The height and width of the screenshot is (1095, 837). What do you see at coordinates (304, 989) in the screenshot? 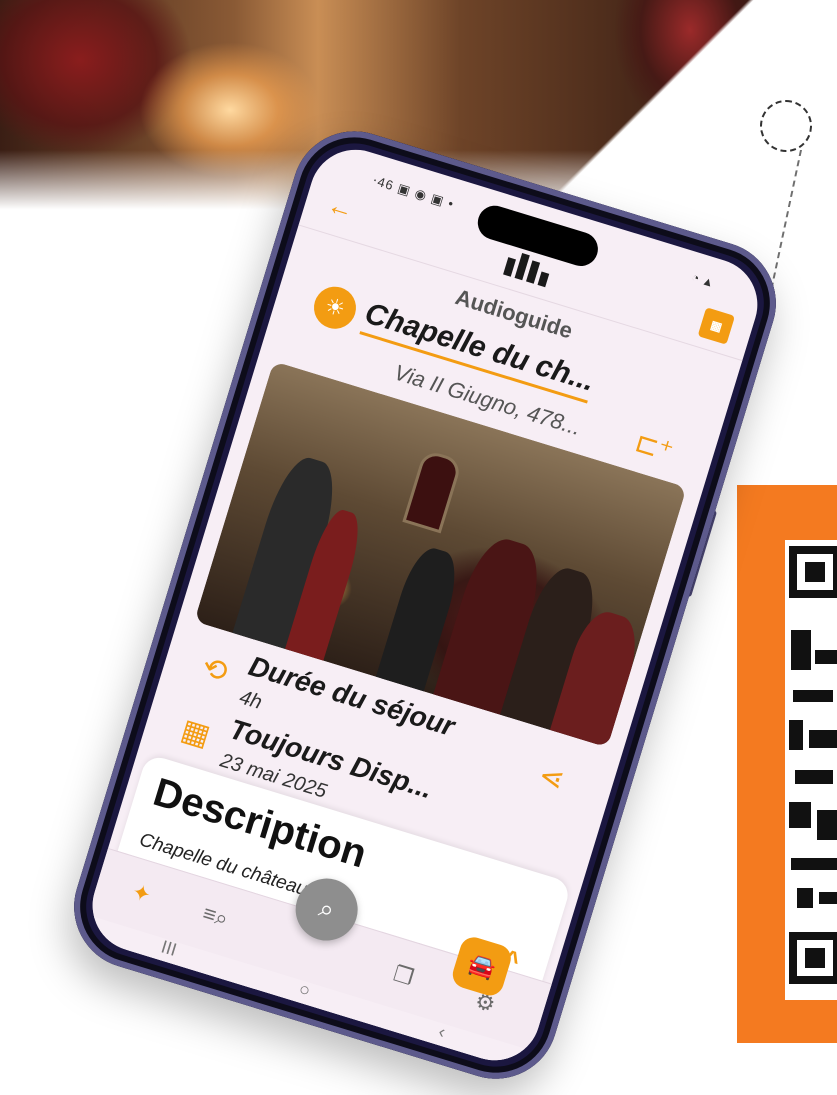
I see `home-button: ○` at bounding box center [304, 989].